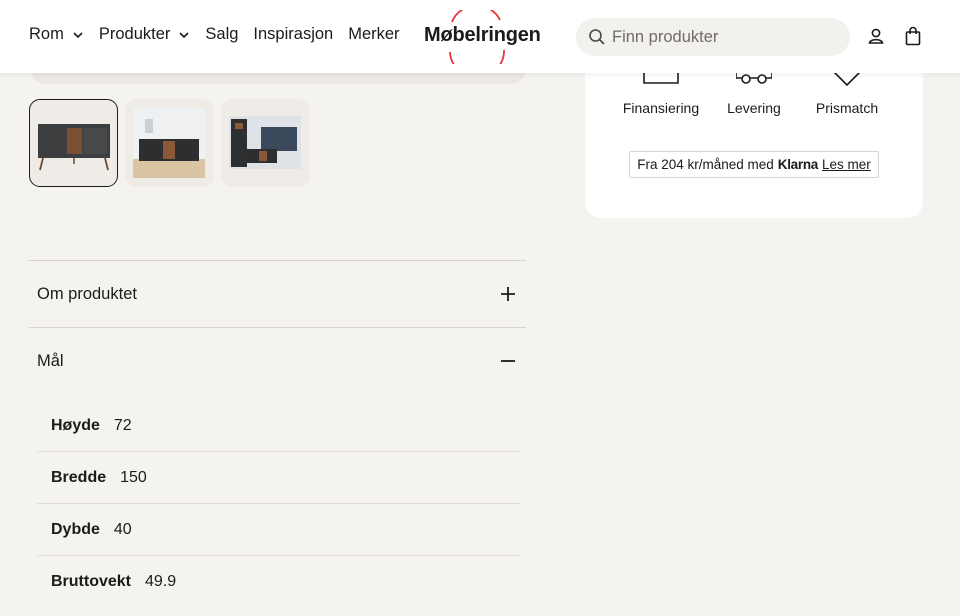 This screenshot has height=616, width=960. I want to click on thumbnail-sideboard-room, so click(169, 143).